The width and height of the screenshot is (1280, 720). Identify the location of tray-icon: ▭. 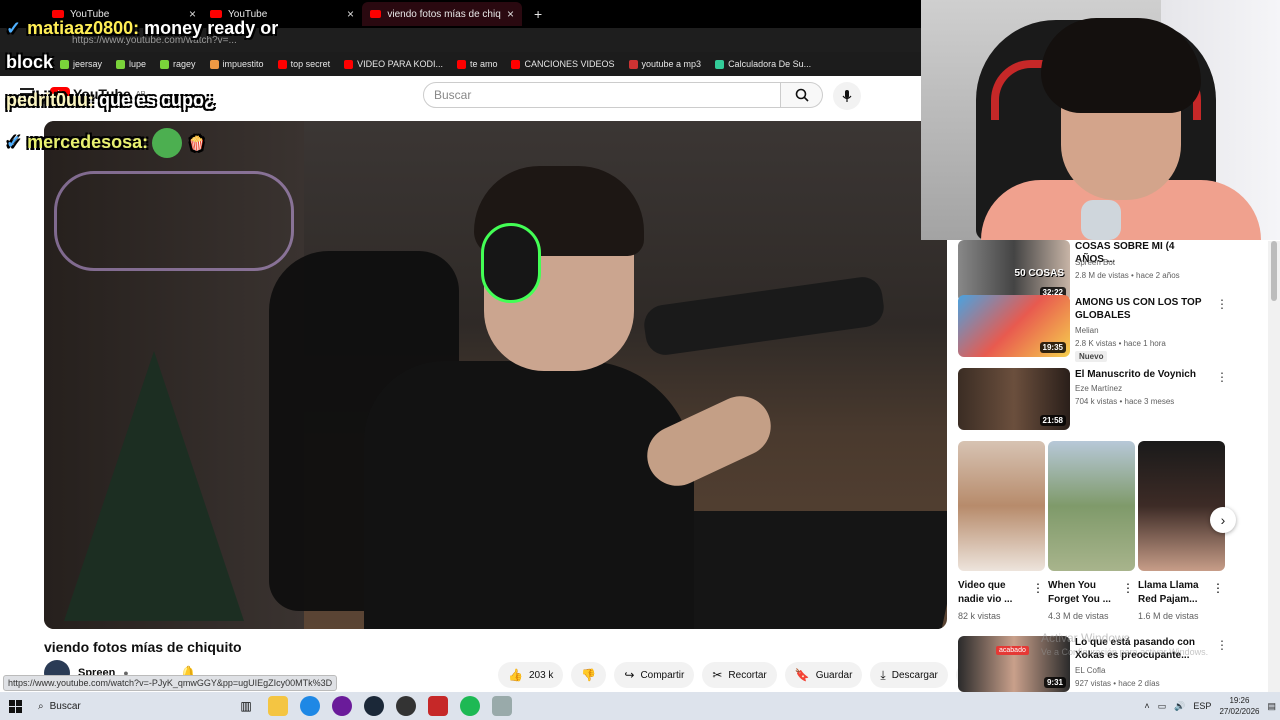
(1162, 706).